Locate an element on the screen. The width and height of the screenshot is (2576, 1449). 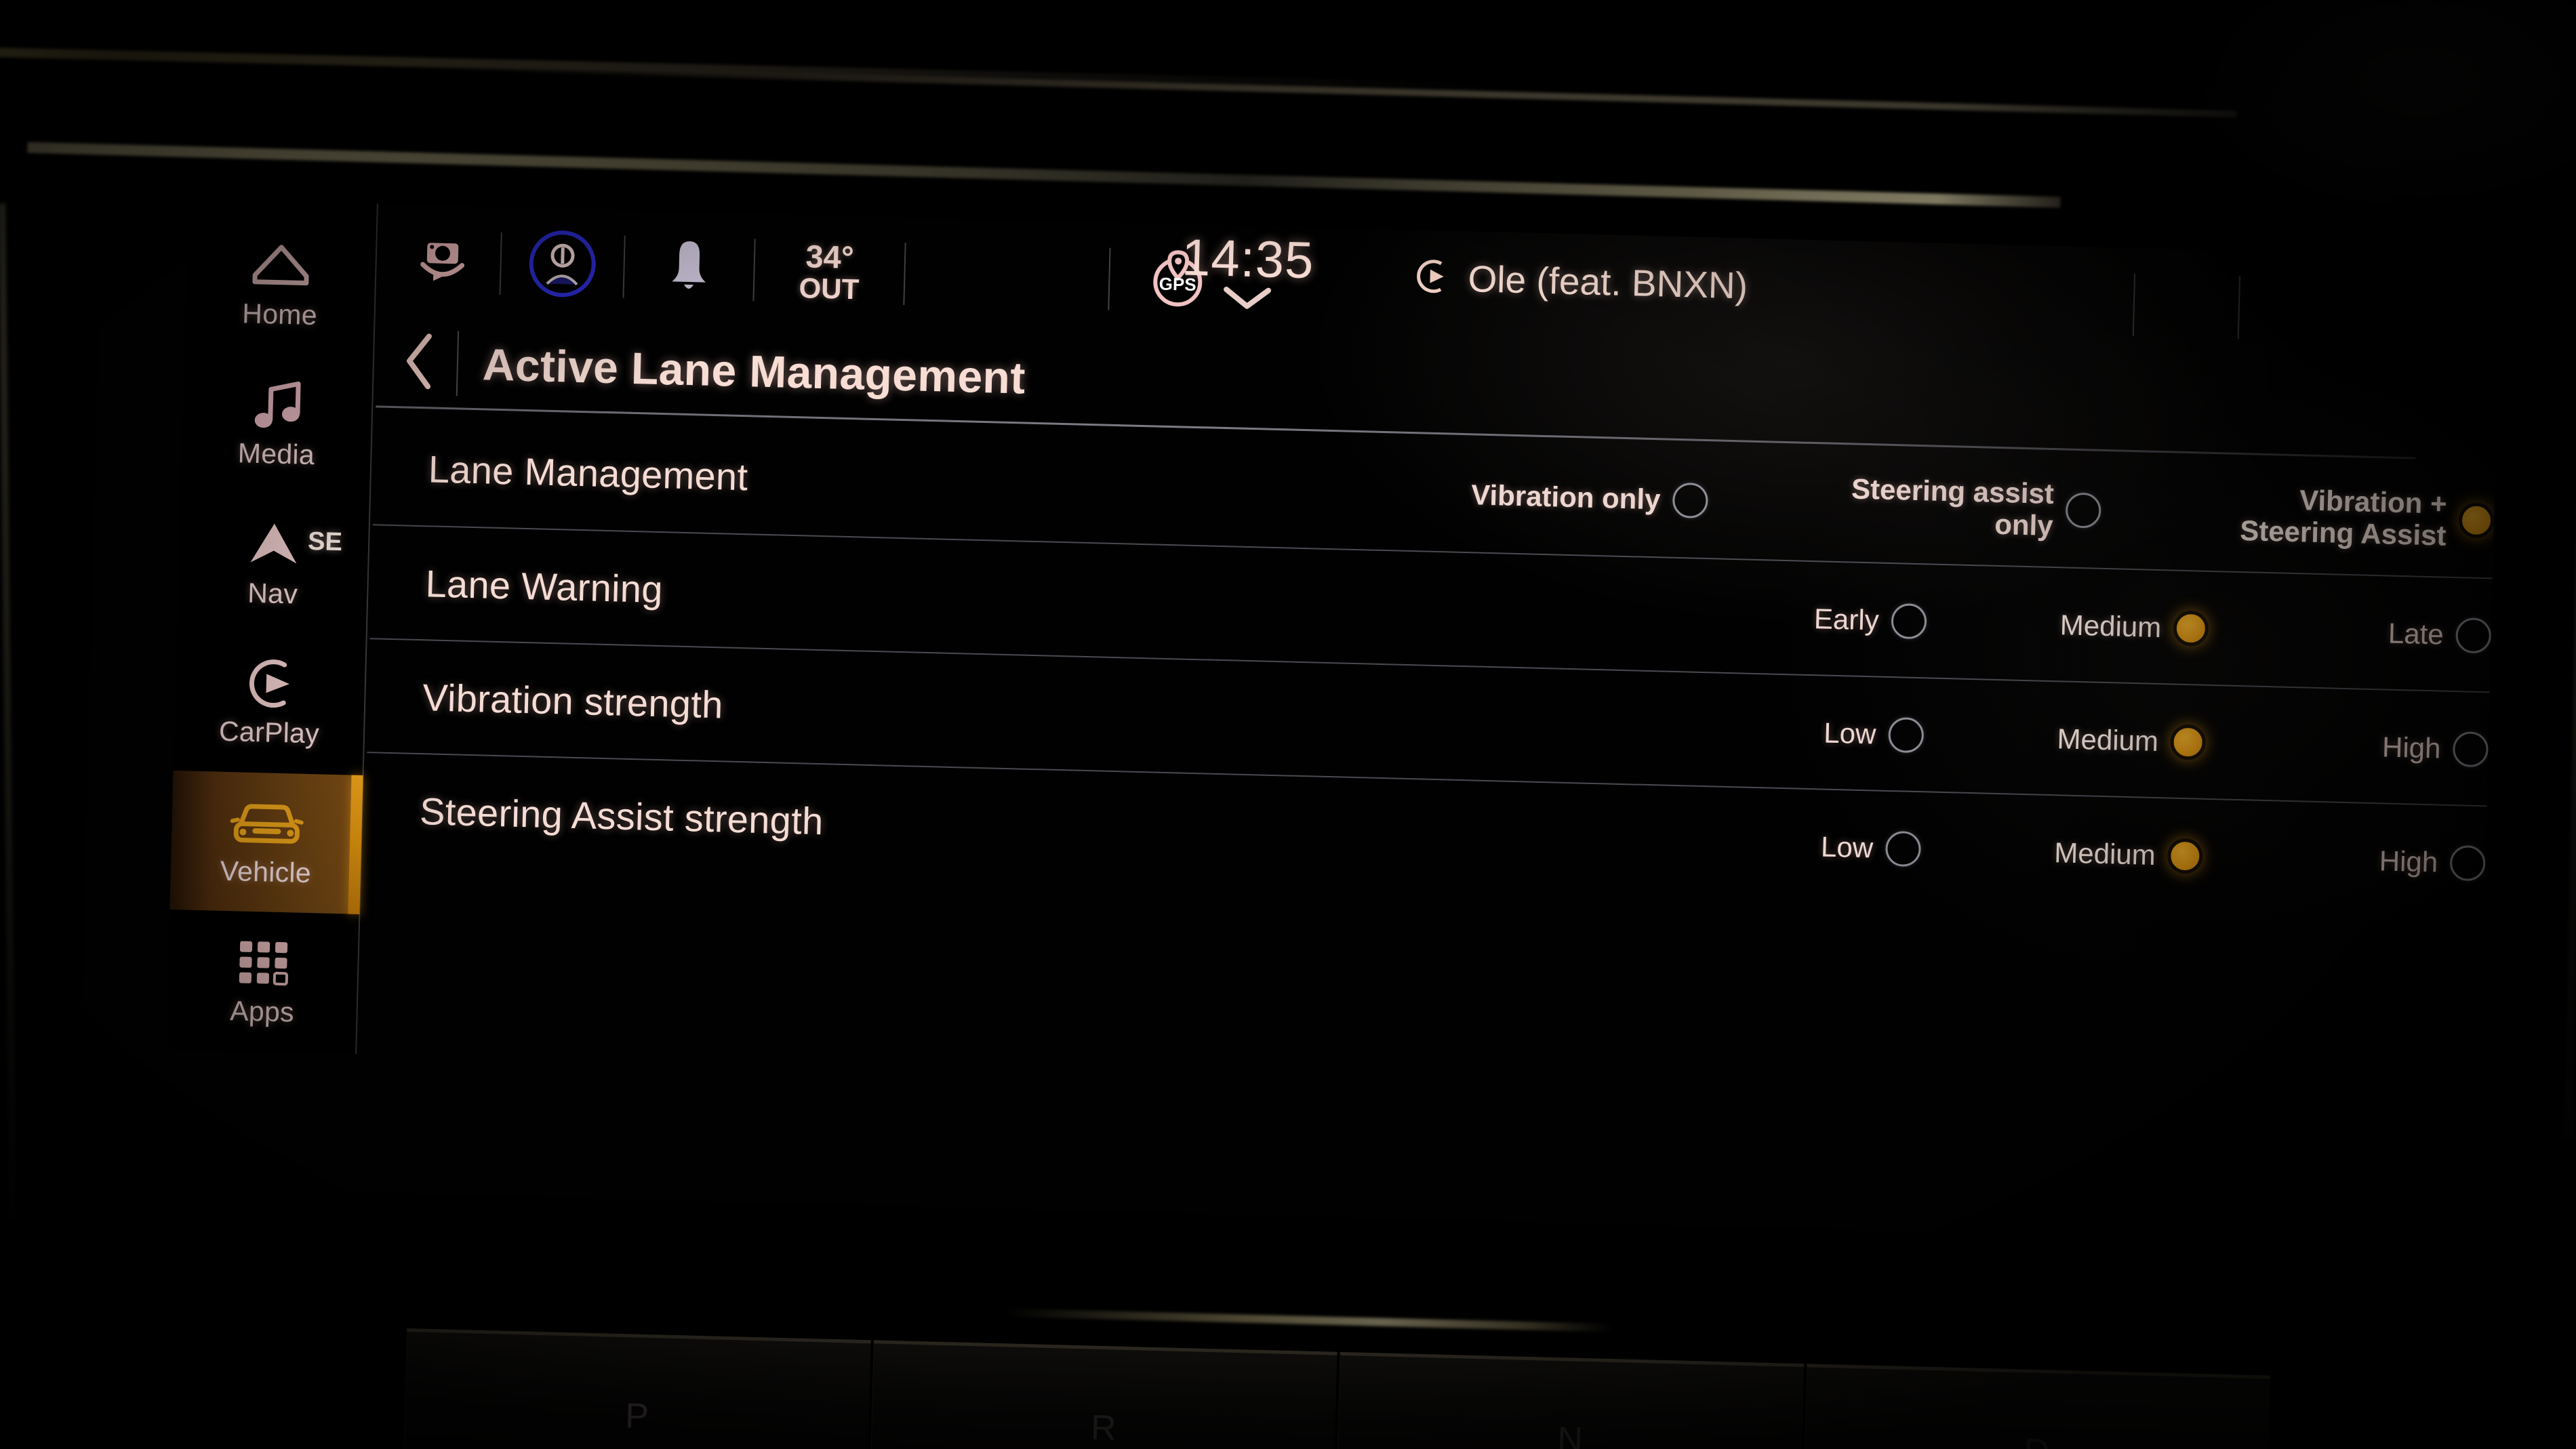
page-title: Active Lane Management is located at coordinates (753, 371).